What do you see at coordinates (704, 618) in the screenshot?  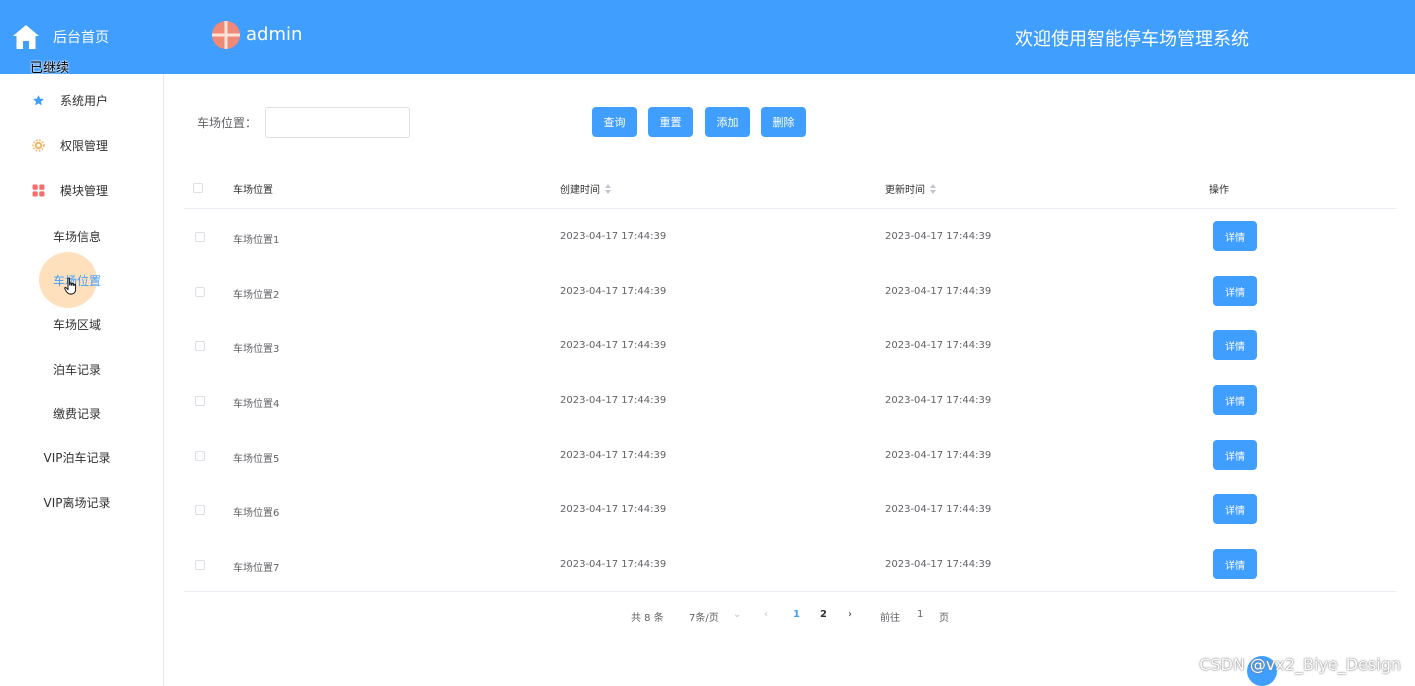 I see `page-size-value: 7条/页` at bounding box center [704, 618].